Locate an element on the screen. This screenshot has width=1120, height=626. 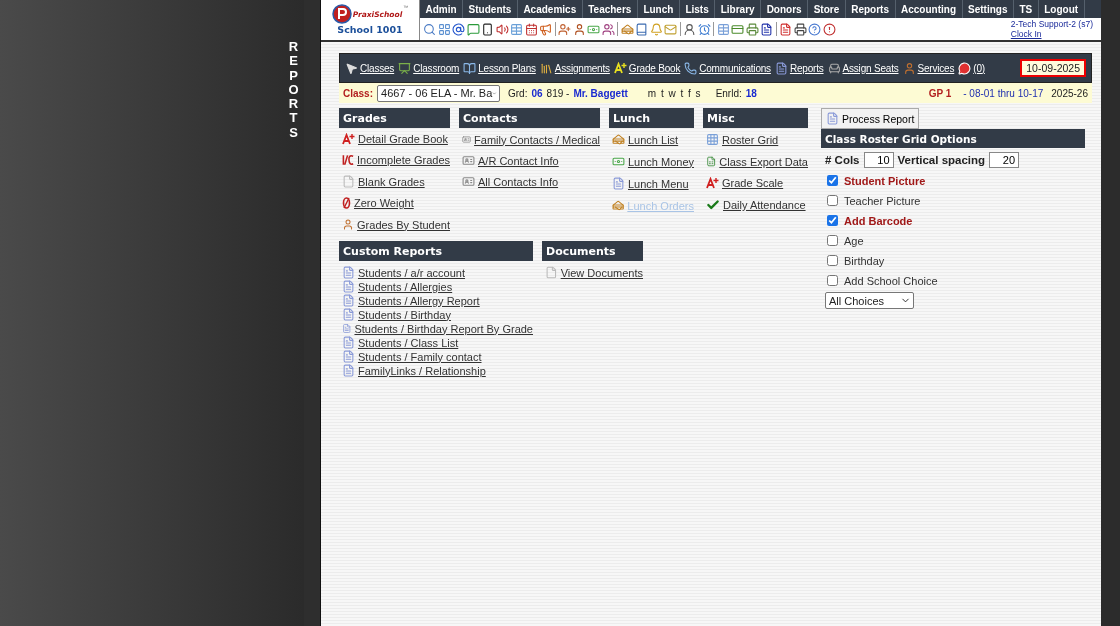
menu-item: Accounting is located at coordinates (929, 9).